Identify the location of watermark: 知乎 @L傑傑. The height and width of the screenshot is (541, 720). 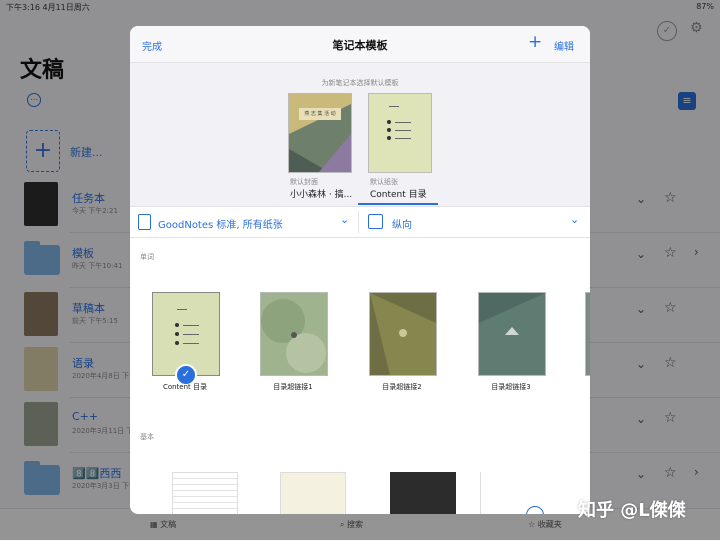
(632, 510).